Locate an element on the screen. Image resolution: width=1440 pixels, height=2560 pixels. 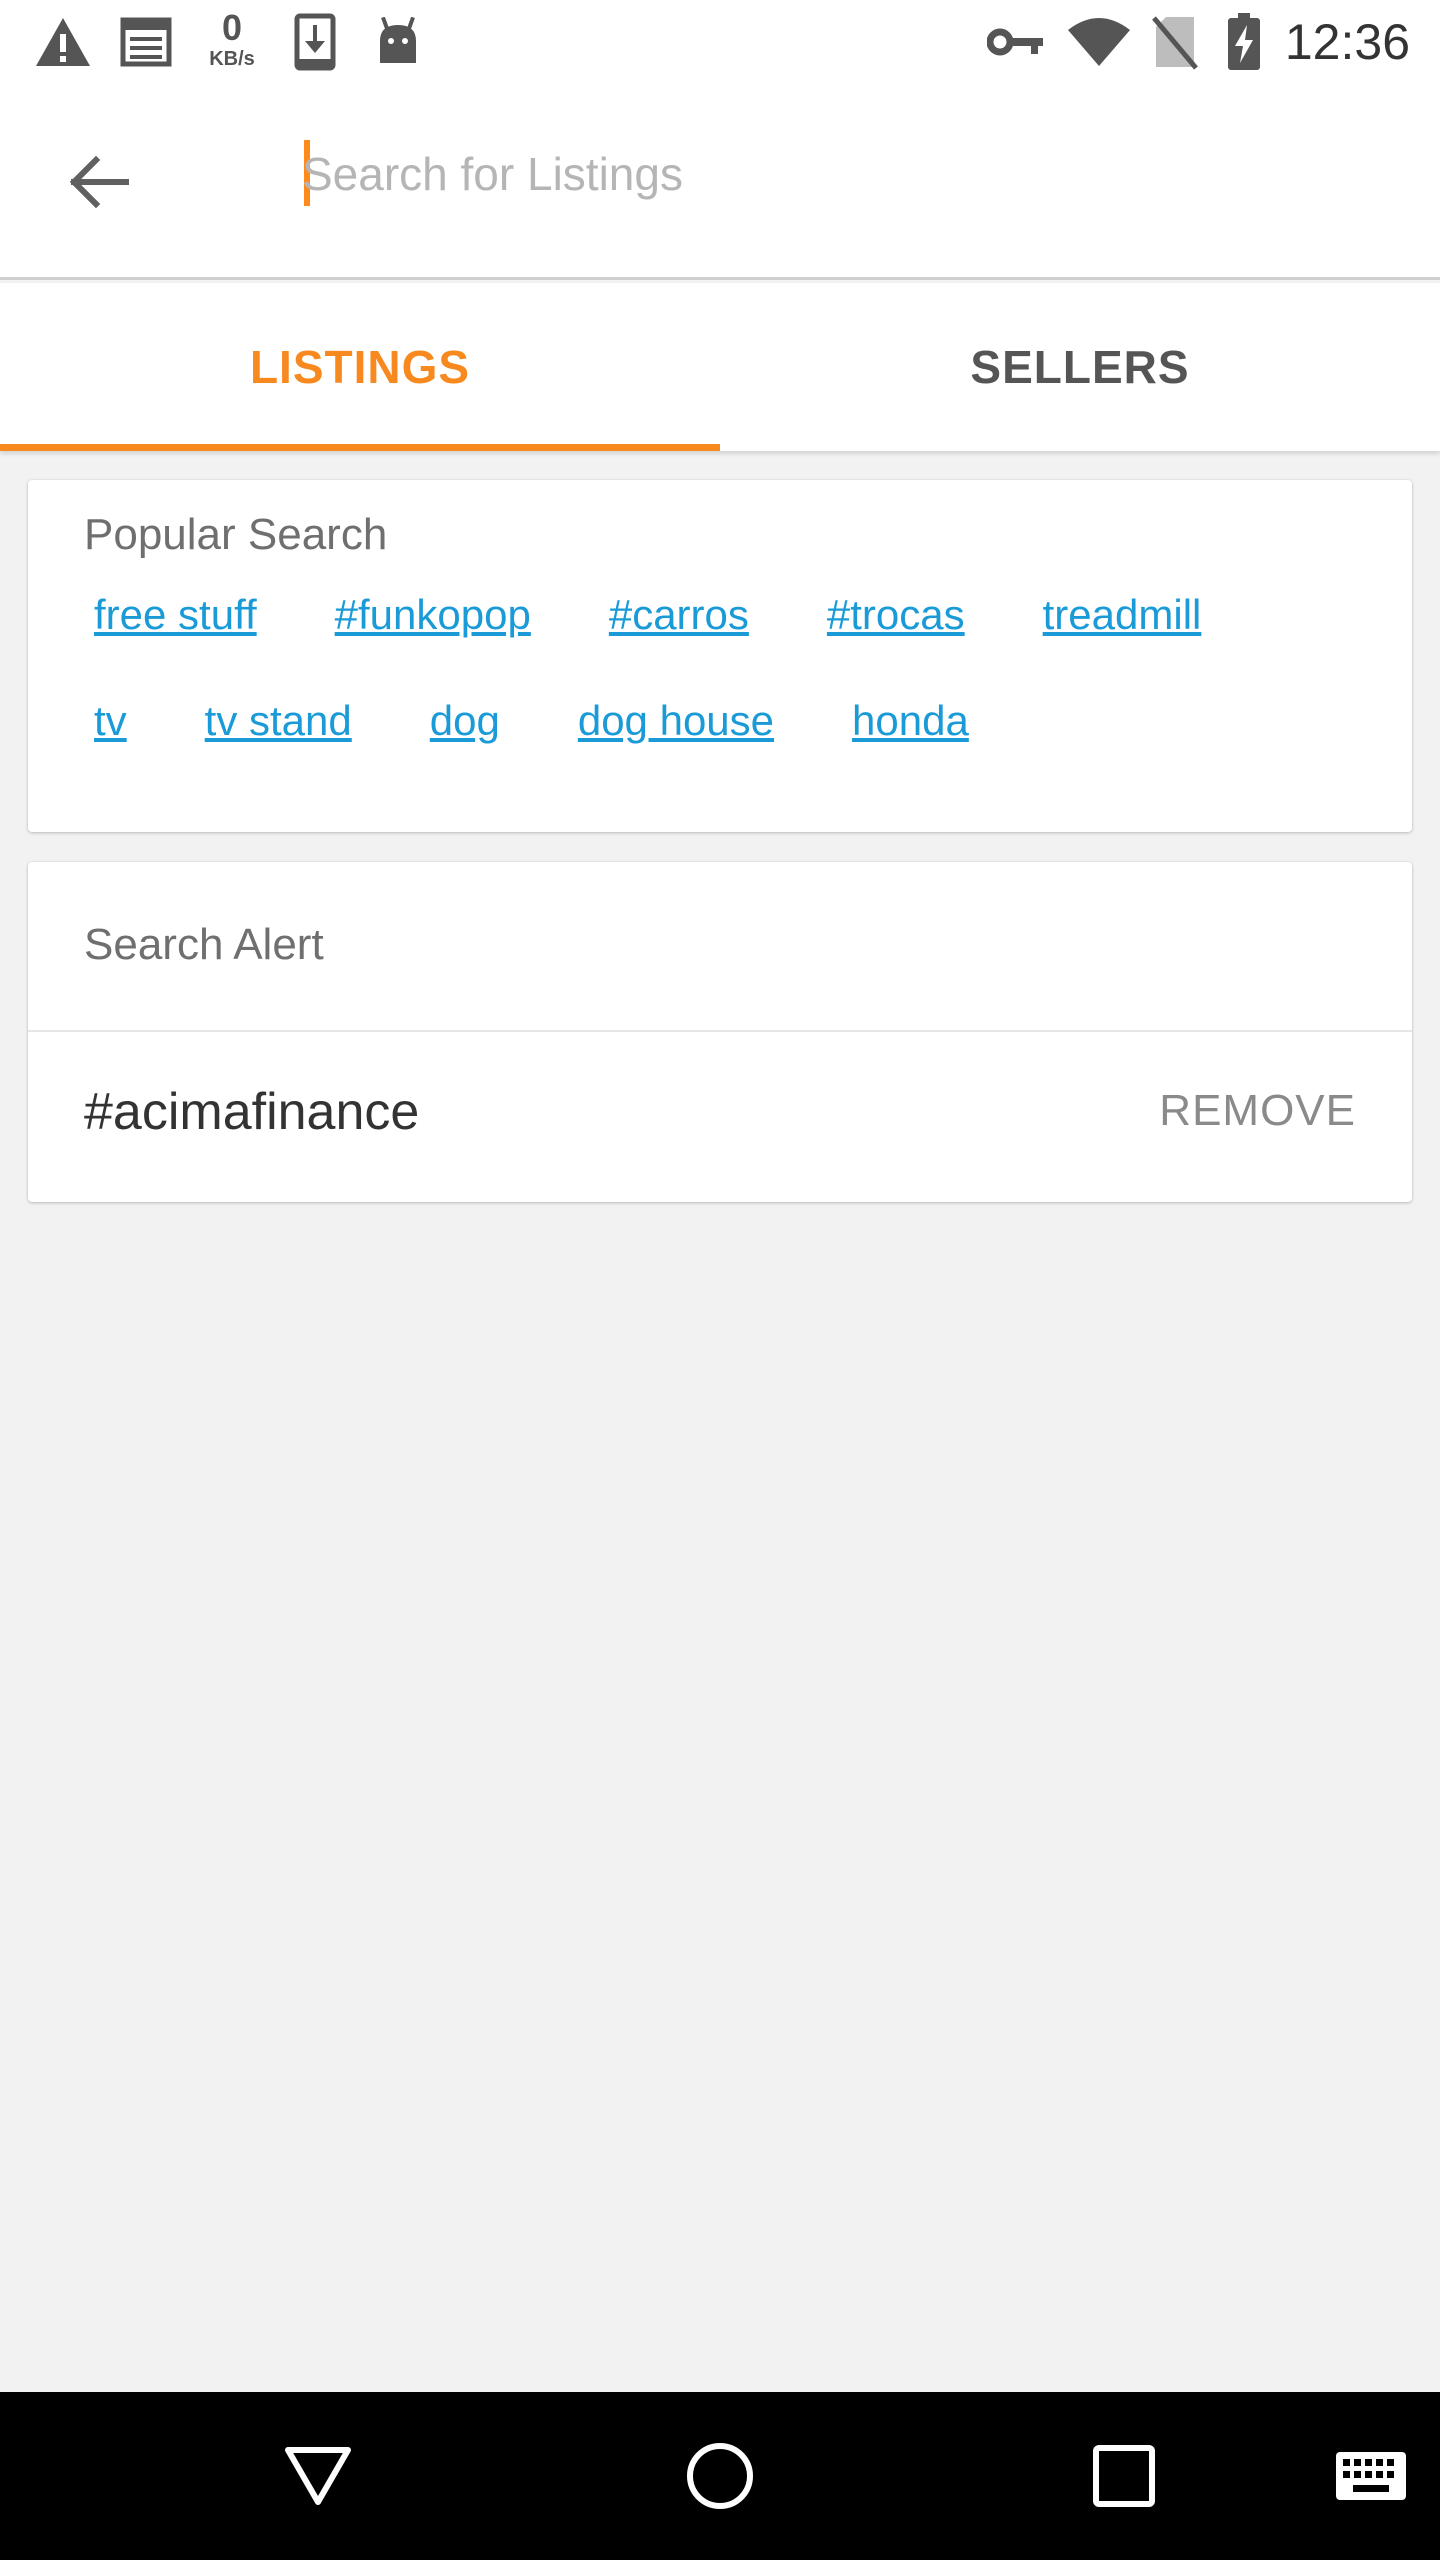
popular-tag: dog house is located at coordinates (676, 721).